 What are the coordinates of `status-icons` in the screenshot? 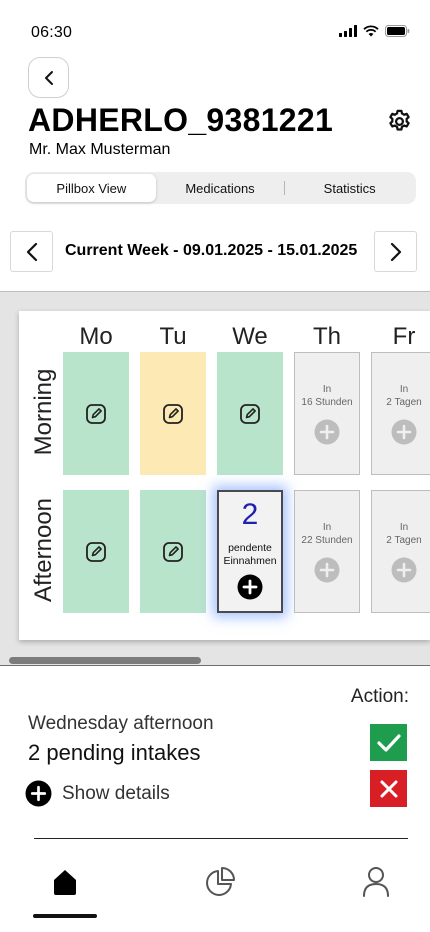 It's located at (374, 31).